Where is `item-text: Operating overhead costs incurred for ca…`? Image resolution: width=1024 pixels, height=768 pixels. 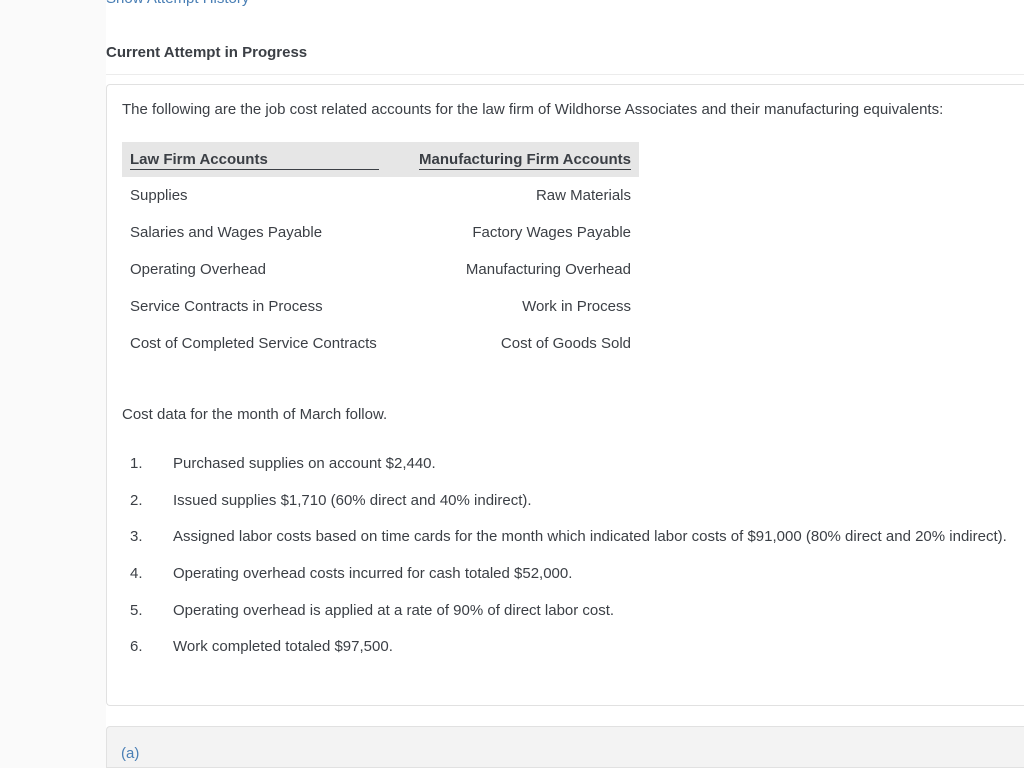
item-text: Operating overhead costs incurred for ca… is located at coordinates (373, 574).